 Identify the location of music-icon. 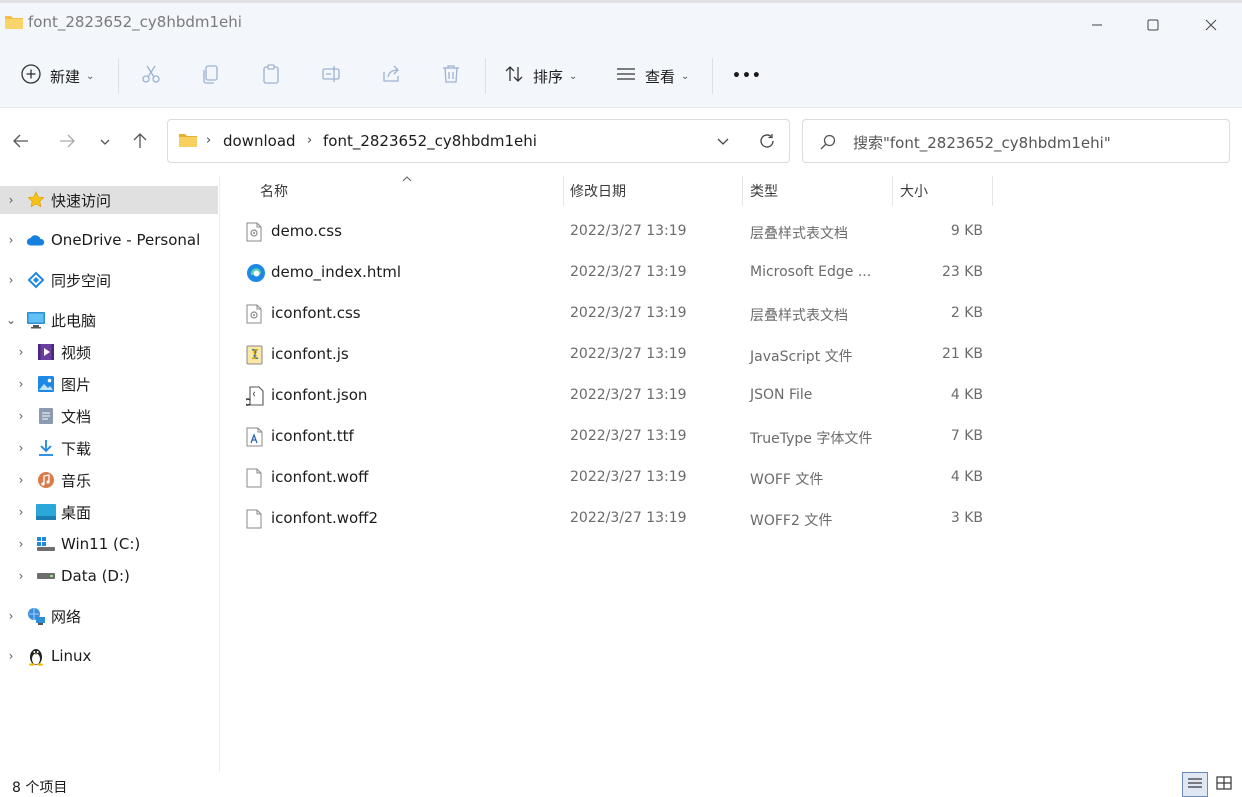
(46, 480).